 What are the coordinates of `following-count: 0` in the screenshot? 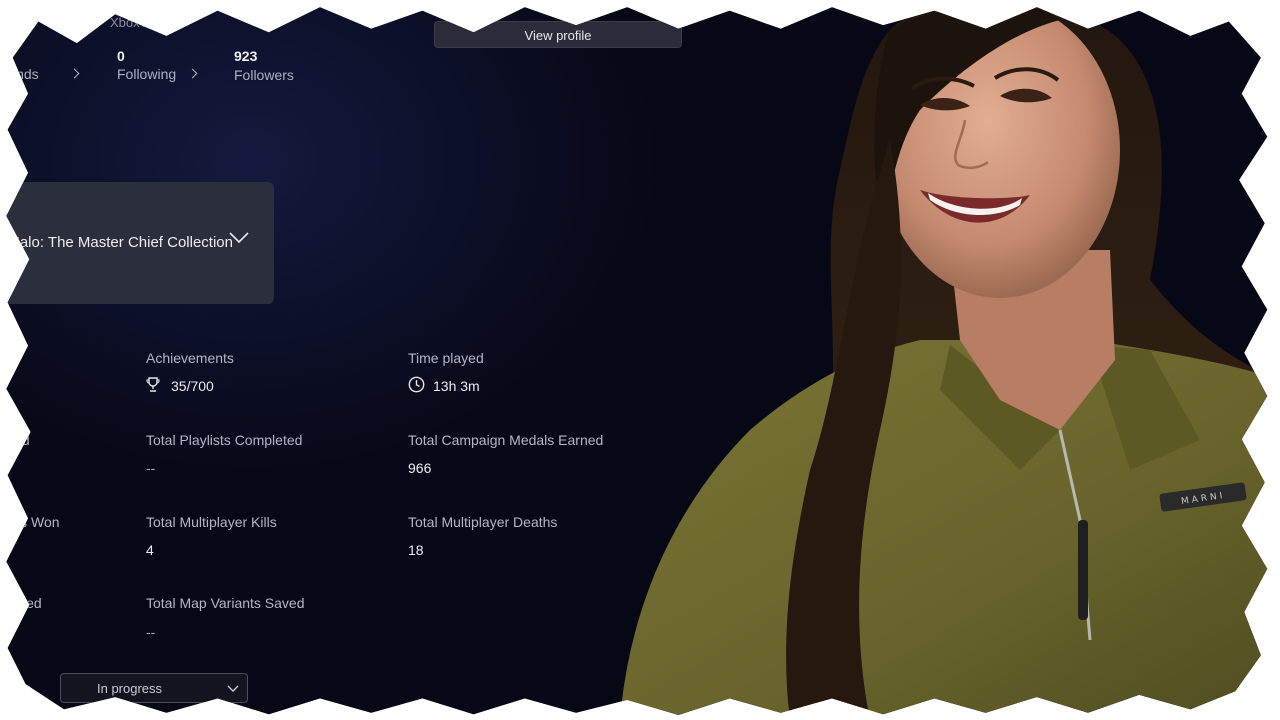 It's located at (121, 56).